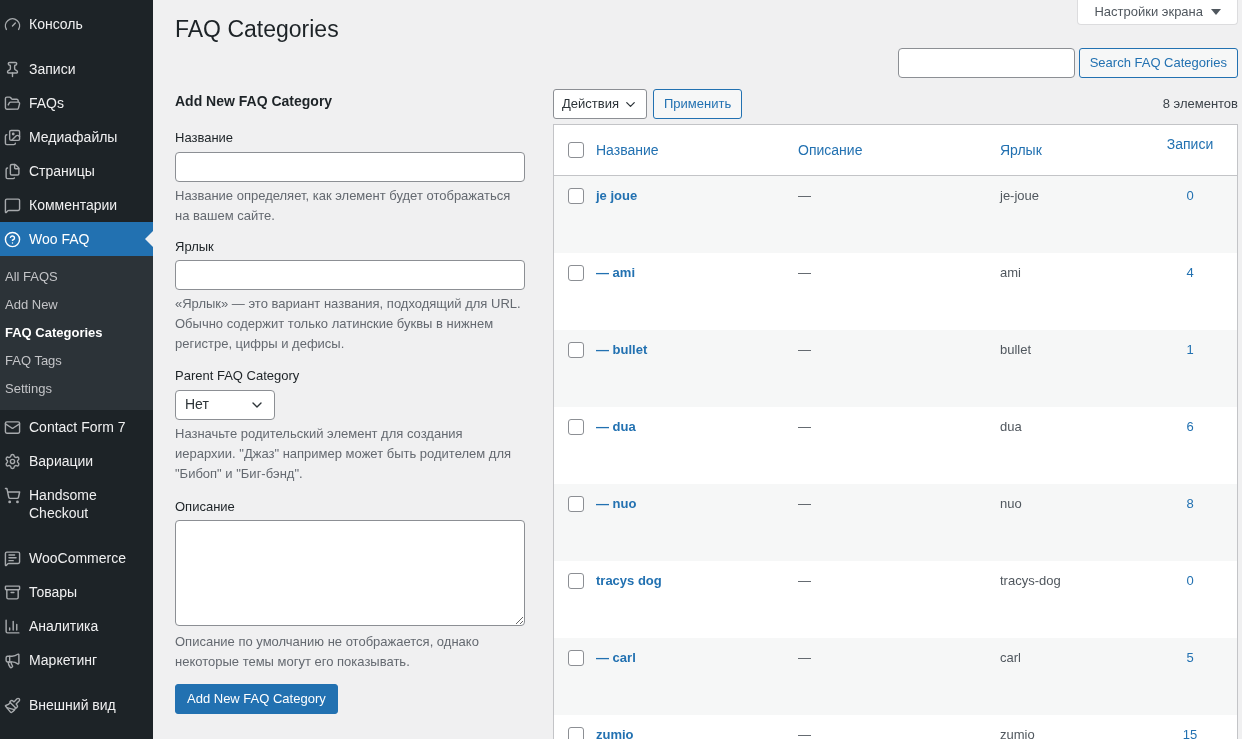 This screenshot has height=739, width=1242. I want to click on menu-item: Страницы, so click(76, 171).